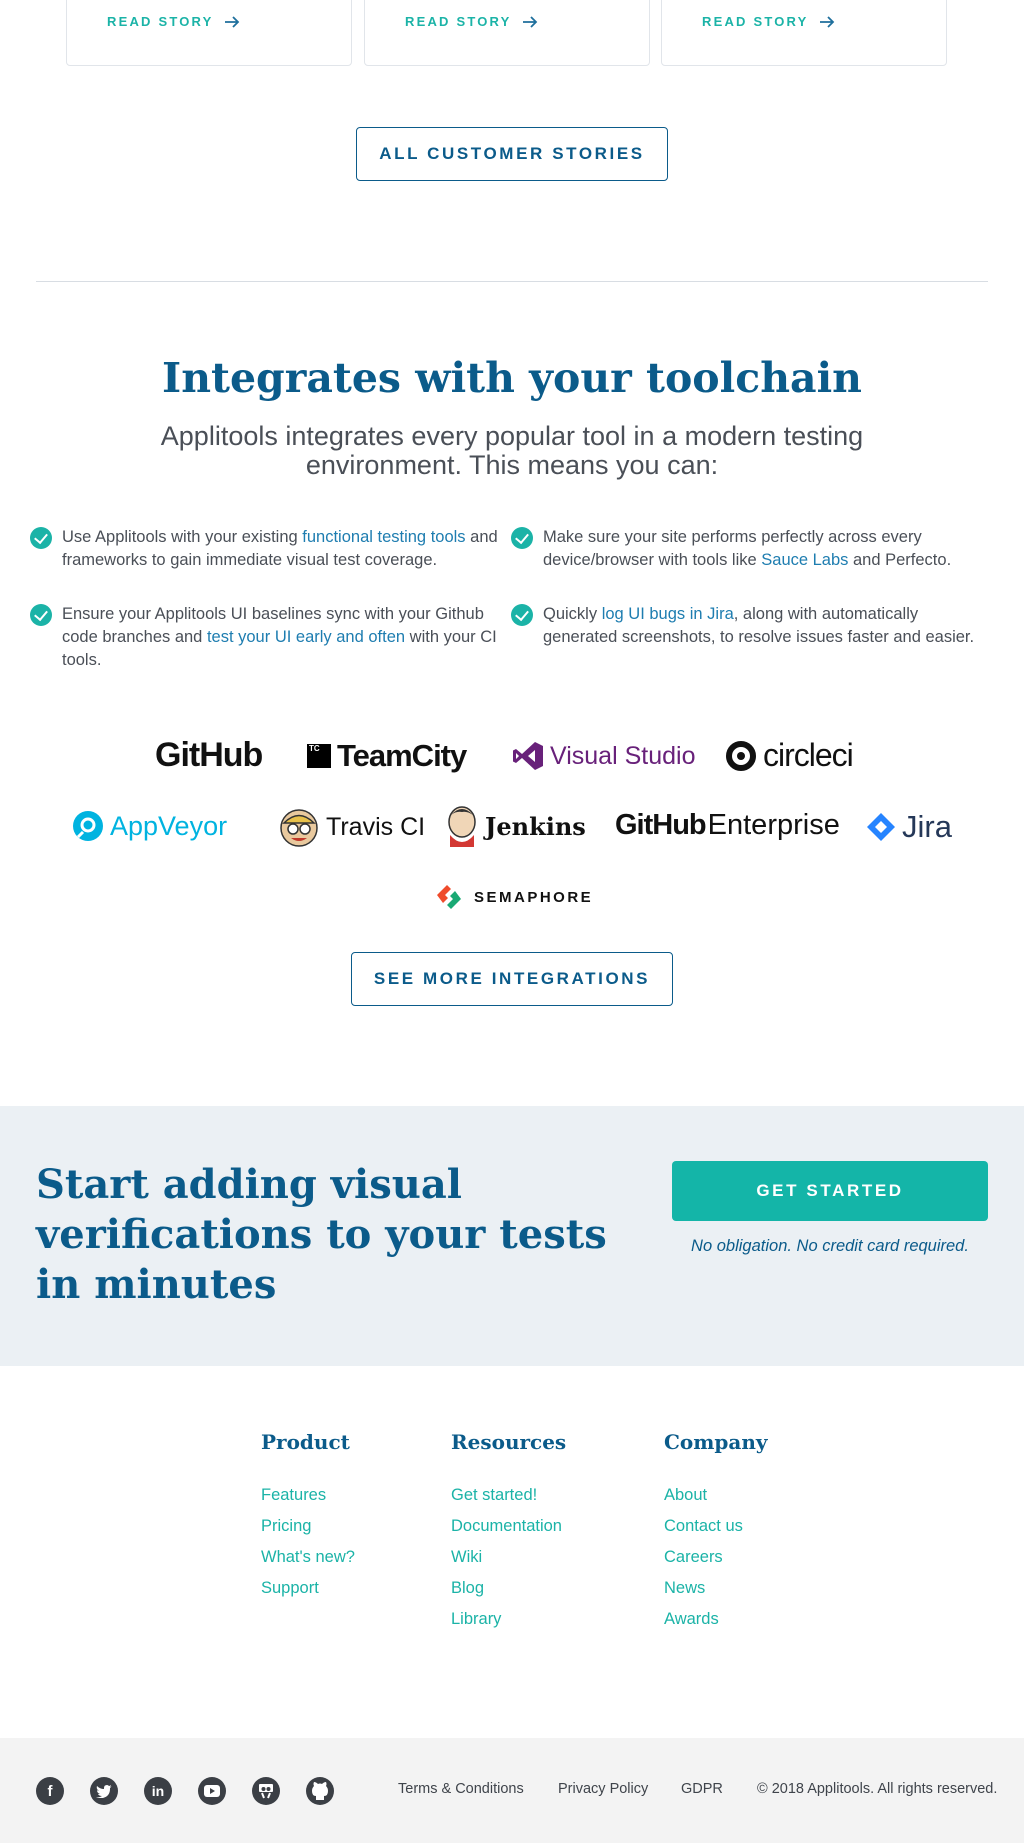 This screenshot has width=1024, height=1843. Describe the element at coordinates (387, 755) in the screenshot. I see `teamcity-logo: TC TeamCity` at that location.